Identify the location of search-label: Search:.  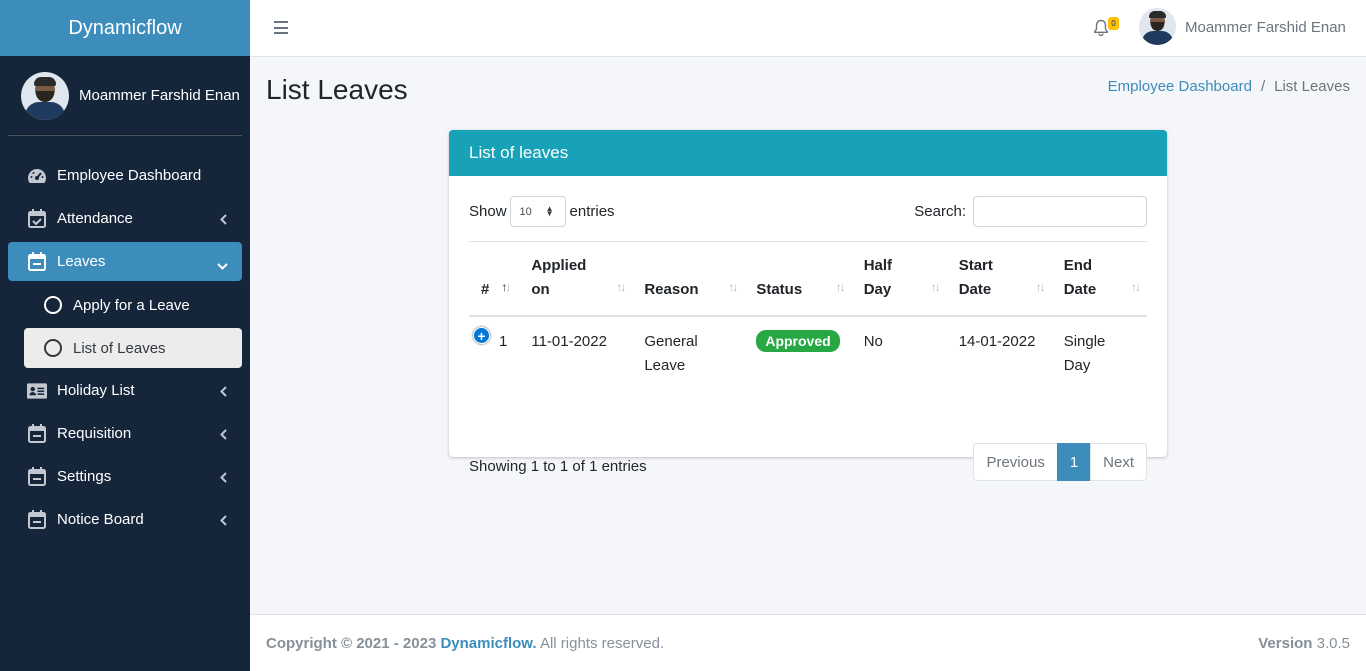
(940, 211).